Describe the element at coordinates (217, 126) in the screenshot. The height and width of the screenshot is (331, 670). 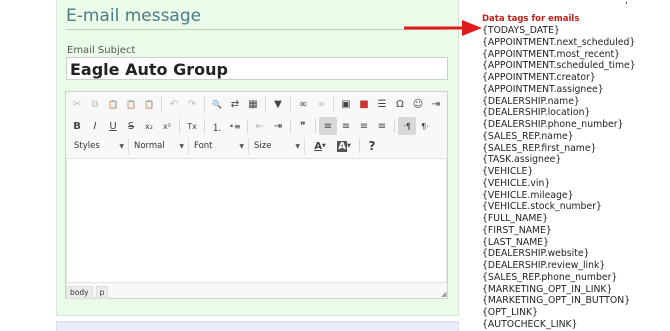
I see `numbered-list-icon: ⒈` at that location.